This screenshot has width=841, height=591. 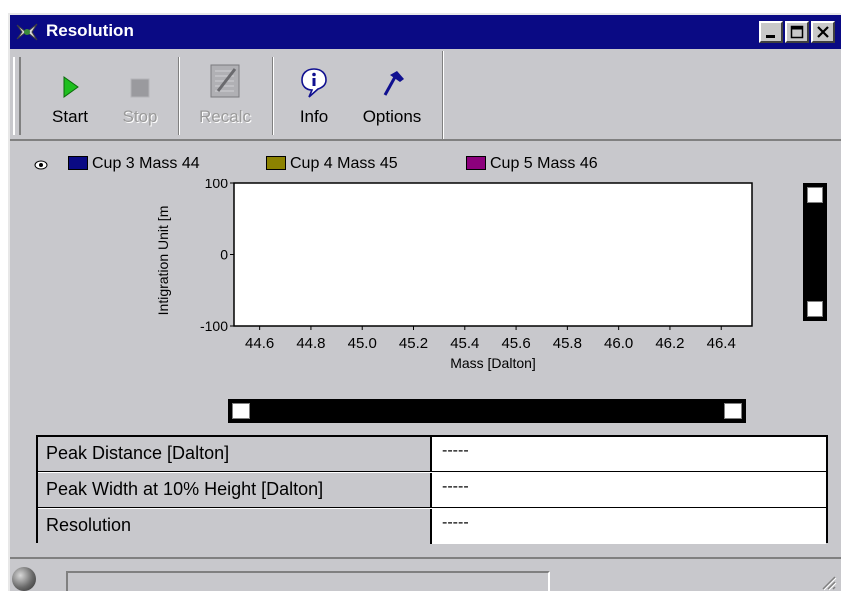 What do you see at coordinates (515, 343) in the screenshot?
I see `x-tick-label: 45.6` at bounding box center [515, 343].